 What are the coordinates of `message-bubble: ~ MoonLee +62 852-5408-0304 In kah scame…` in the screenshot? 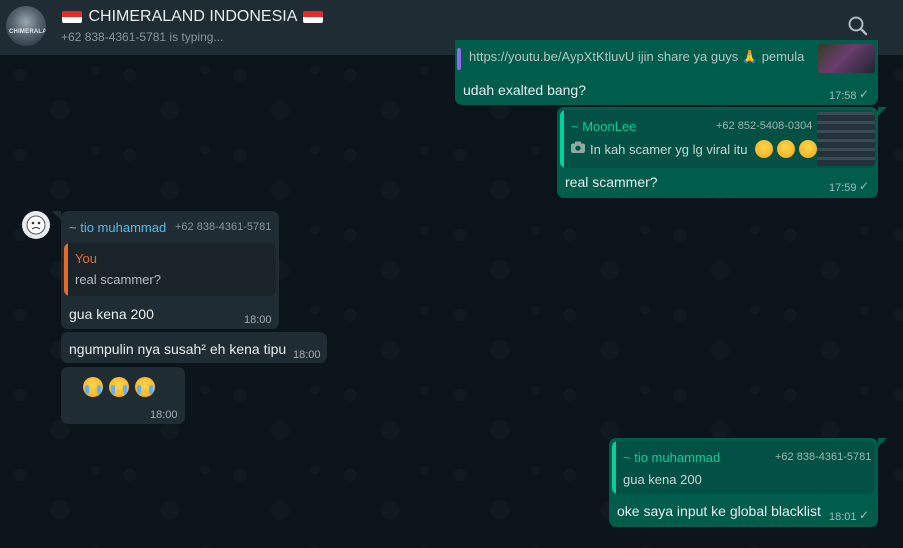 It's located at (722, 152).